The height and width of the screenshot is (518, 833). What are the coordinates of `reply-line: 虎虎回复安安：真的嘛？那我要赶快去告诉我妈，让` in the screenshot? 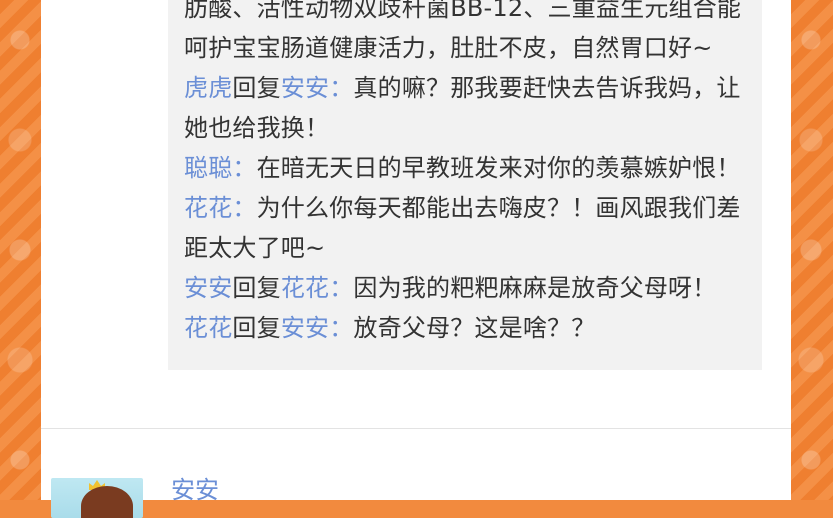 It's located at (471, 88).